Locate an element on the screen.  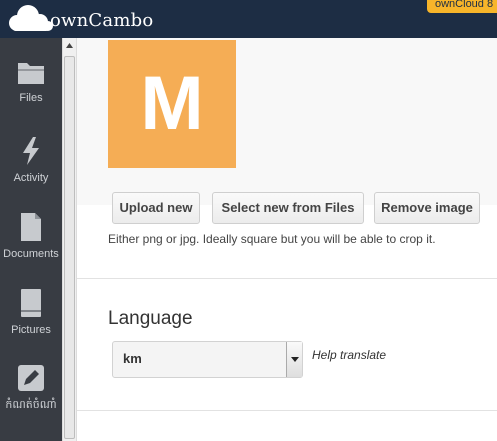
sidebar-item-notes: កំណត់ចំណាំ is located at coordinates (31, 389).